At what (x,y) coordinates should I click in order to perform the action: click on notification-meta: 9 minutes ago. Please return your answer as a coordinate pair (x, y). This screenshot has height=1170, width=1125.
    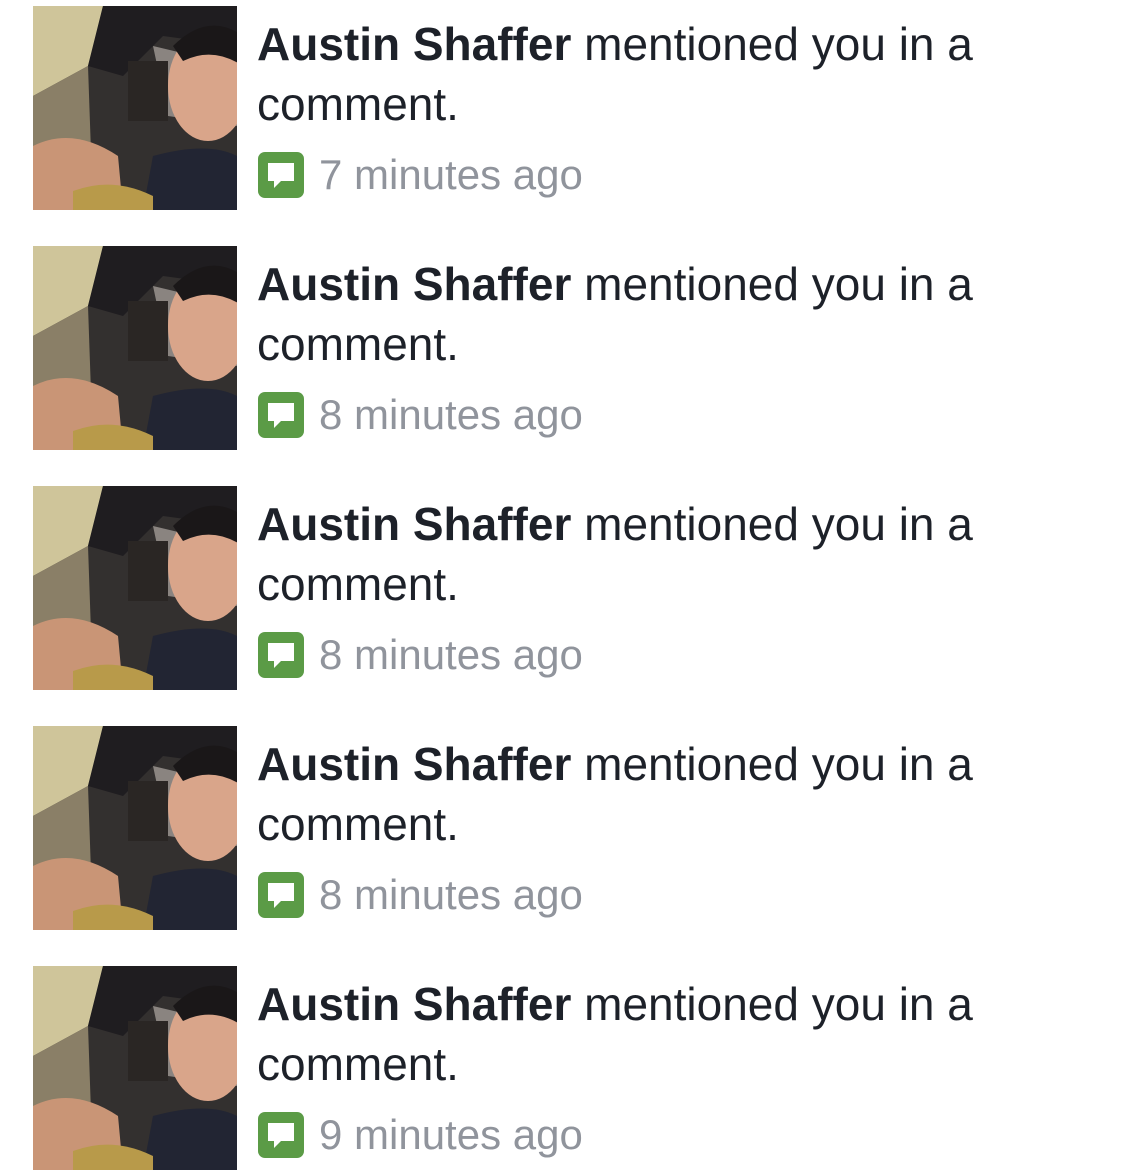
    Looking at the image, I should click on (420, 1135).